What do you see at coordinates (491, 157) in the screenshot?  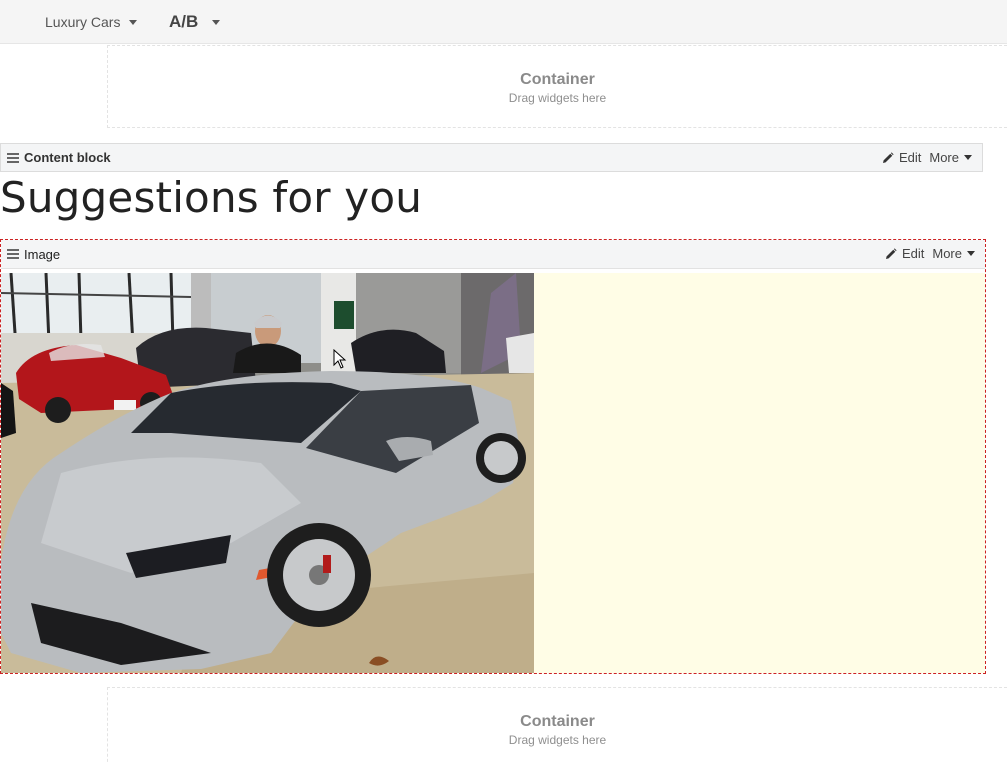 I see `content-block-toolbar: Content block Edit More` at bounding box center [491, 157].